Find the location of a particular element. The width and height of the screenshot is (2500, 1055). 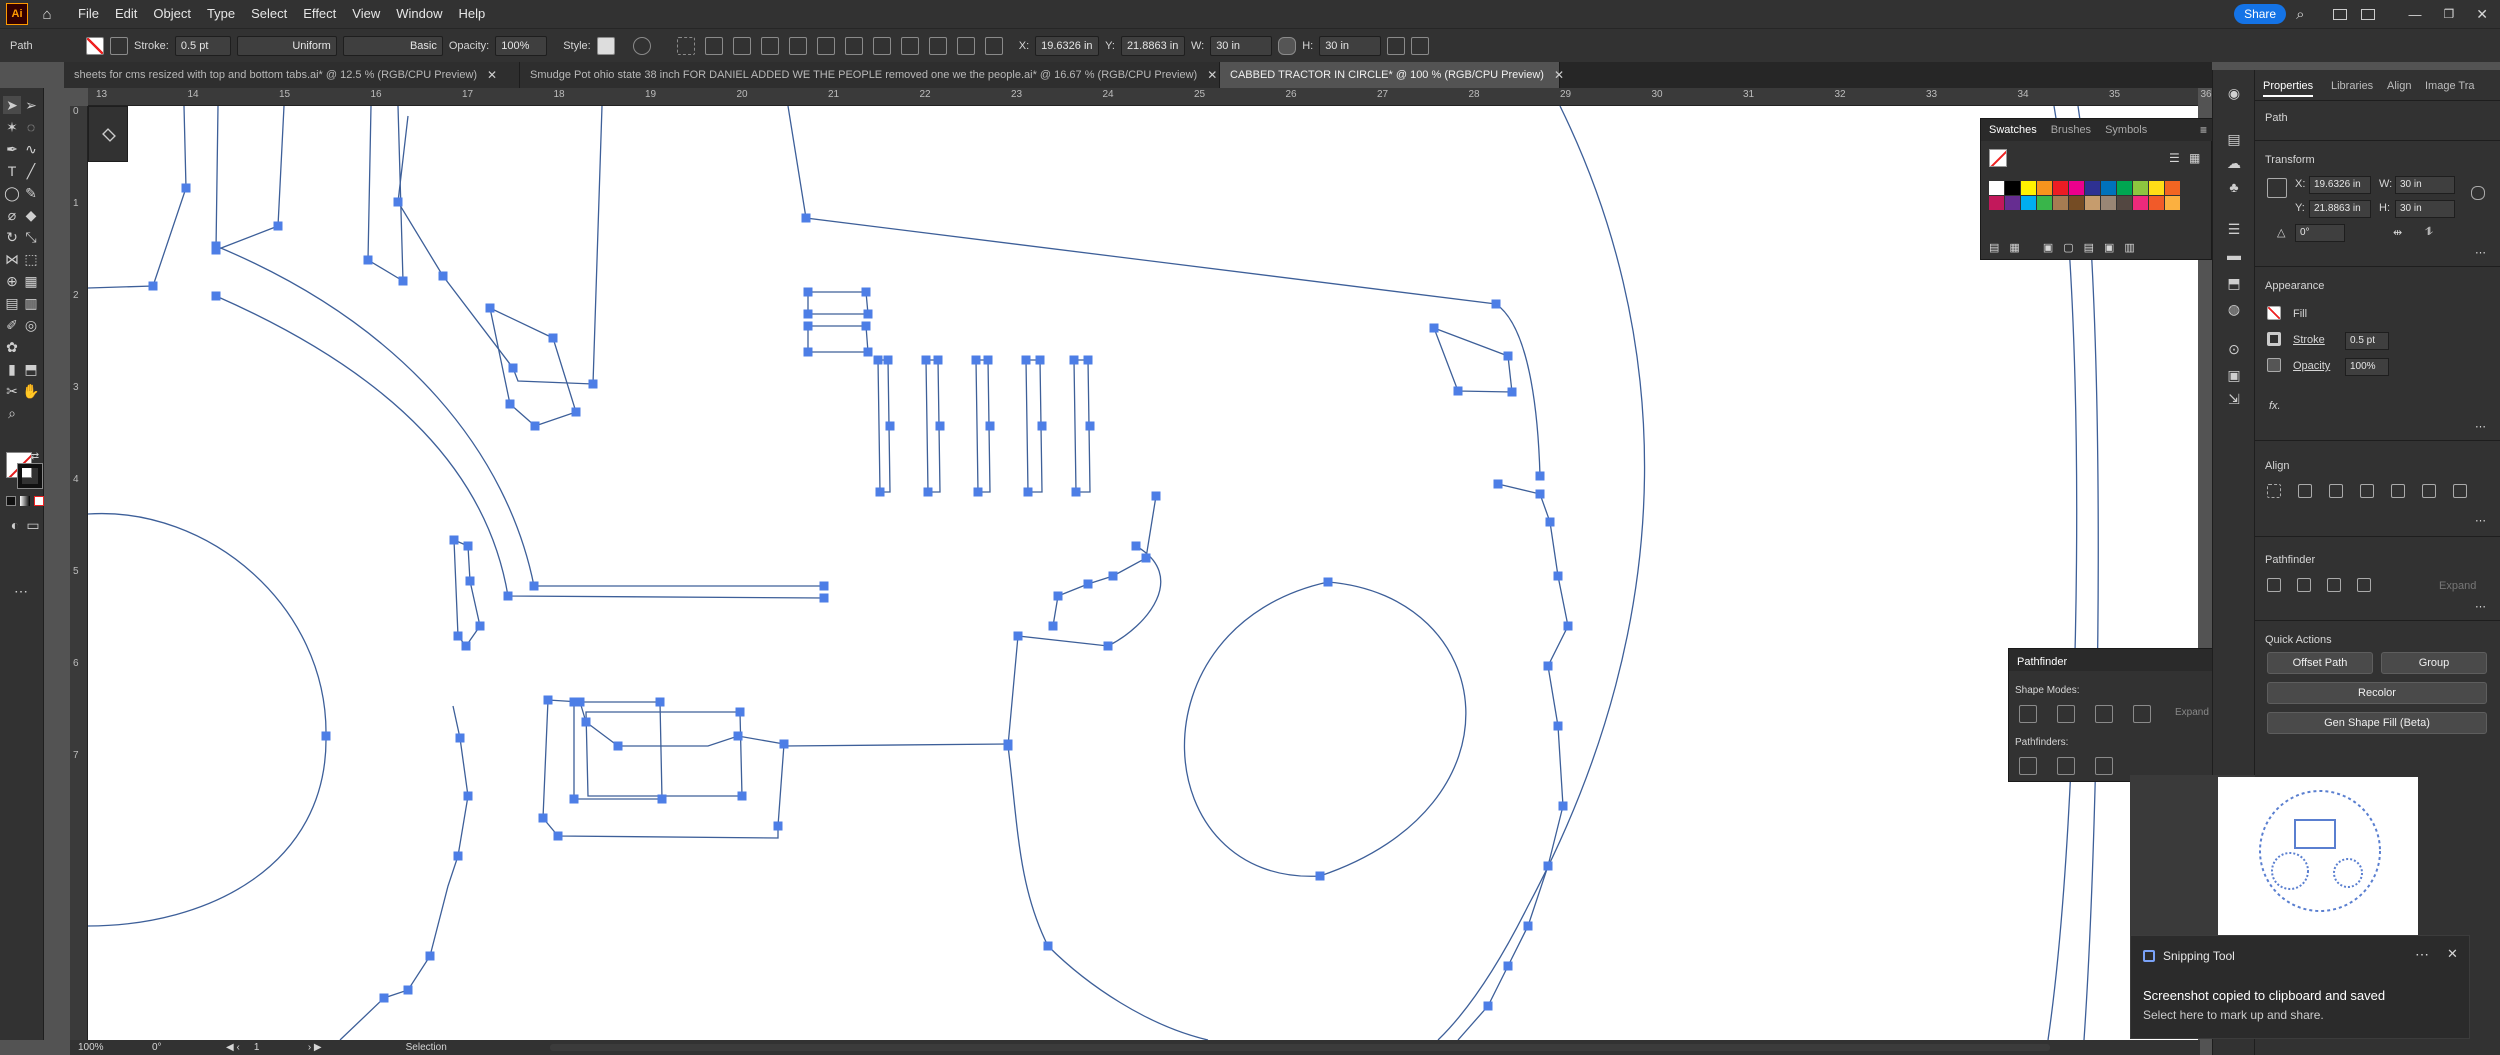

zoom-tool-icon: ⌕ is located at coordinates (12, 413).